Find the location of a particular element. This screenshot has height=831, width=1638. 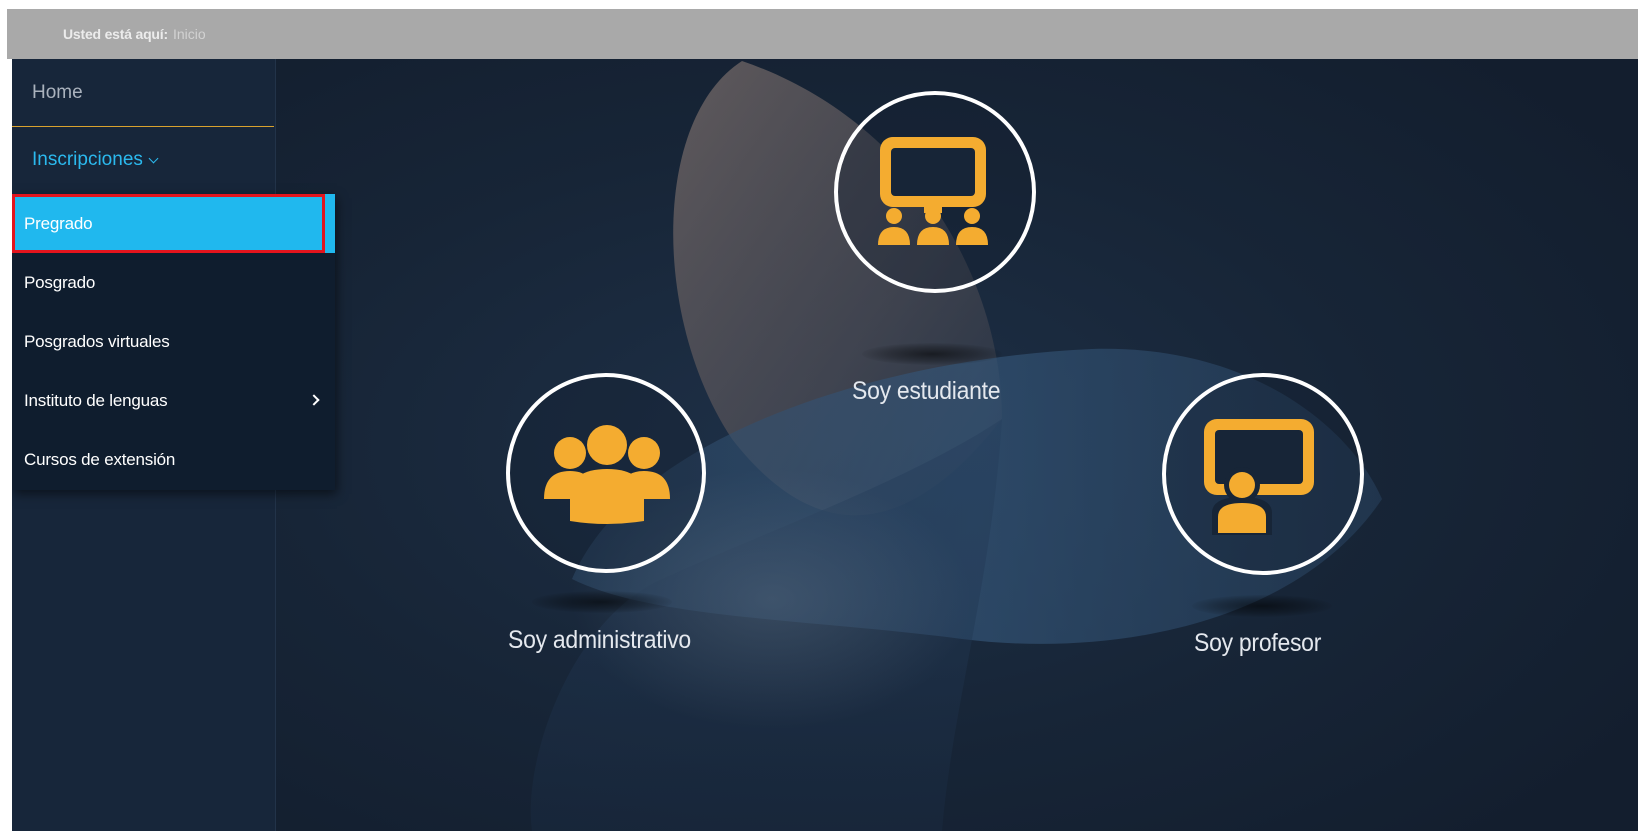

submenu-item-instituto-de-lenguas: Instituto de lenguas is located at coordinates (173, 400).